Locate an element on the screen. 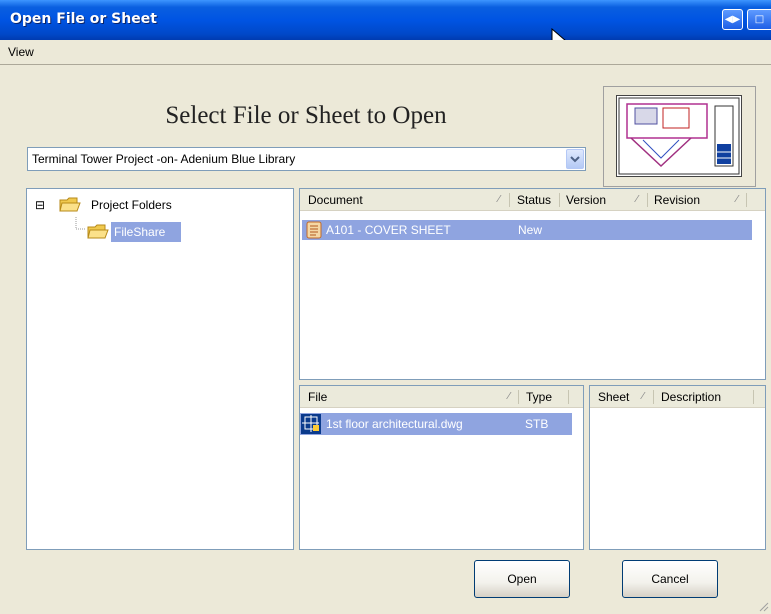  document-name: A101 - COVER SHEET is located at coordinates (388, 230).